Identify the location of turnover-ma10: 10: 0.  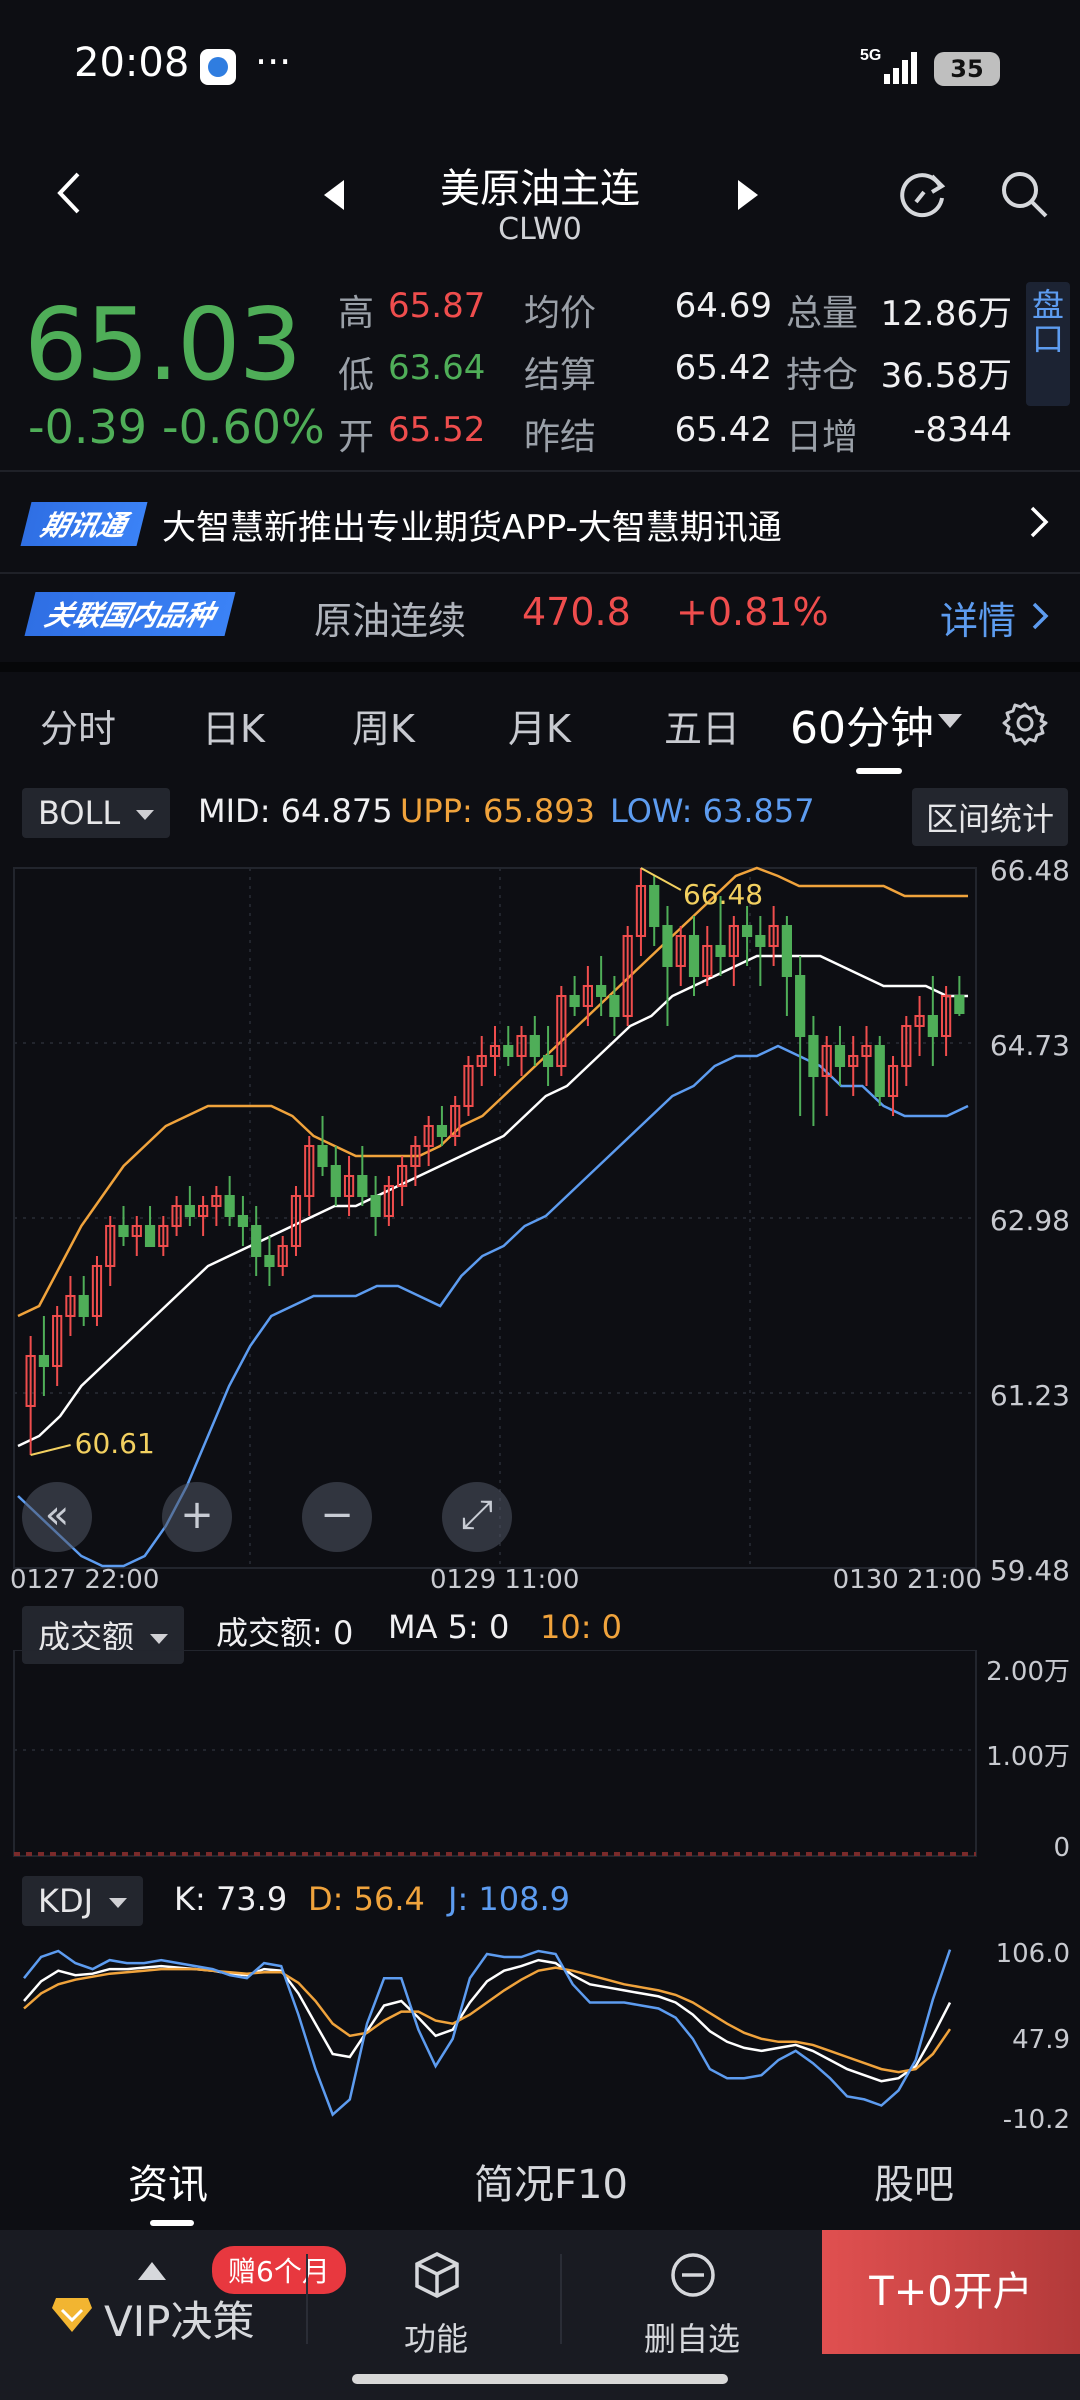
(581, 1627).